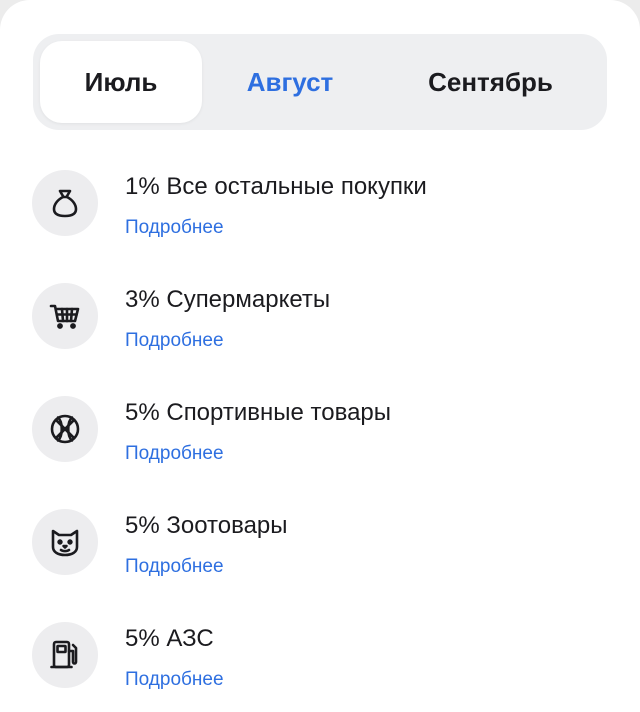  What do you see at coordinates (65, 429) in the screenshot?
I see `basketball-icon` at bounding box center [65, 429].